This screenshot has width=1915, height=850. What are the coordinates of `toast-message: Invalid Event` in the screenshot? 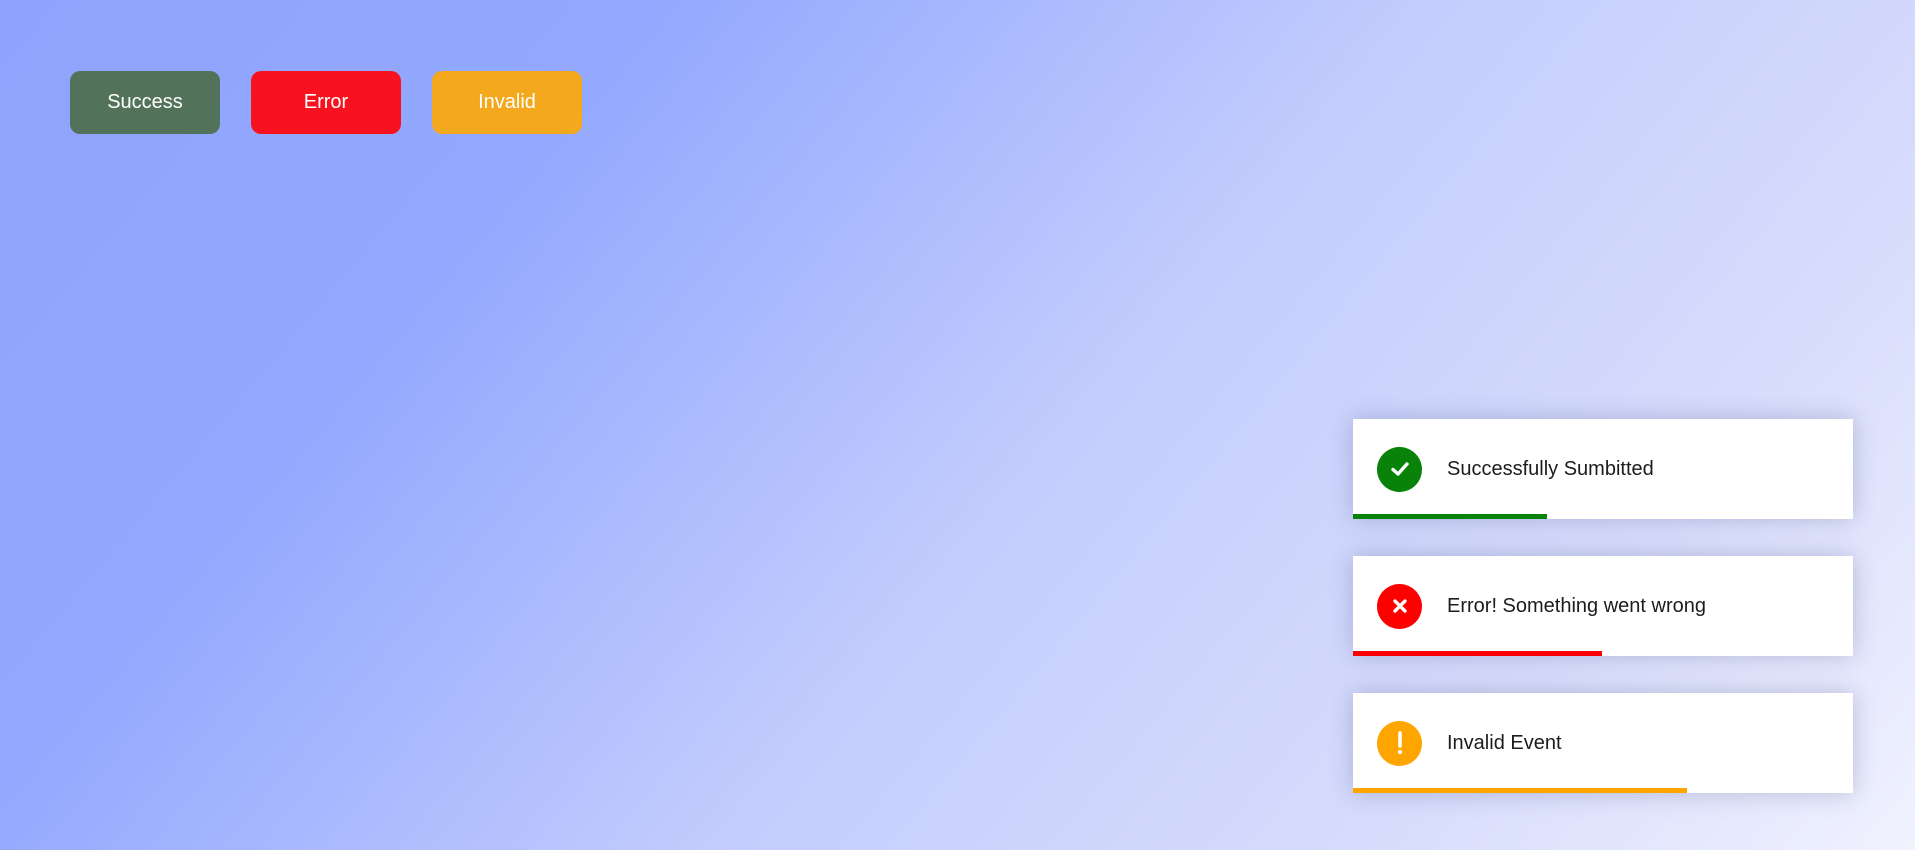 It's located at (1504, 742).